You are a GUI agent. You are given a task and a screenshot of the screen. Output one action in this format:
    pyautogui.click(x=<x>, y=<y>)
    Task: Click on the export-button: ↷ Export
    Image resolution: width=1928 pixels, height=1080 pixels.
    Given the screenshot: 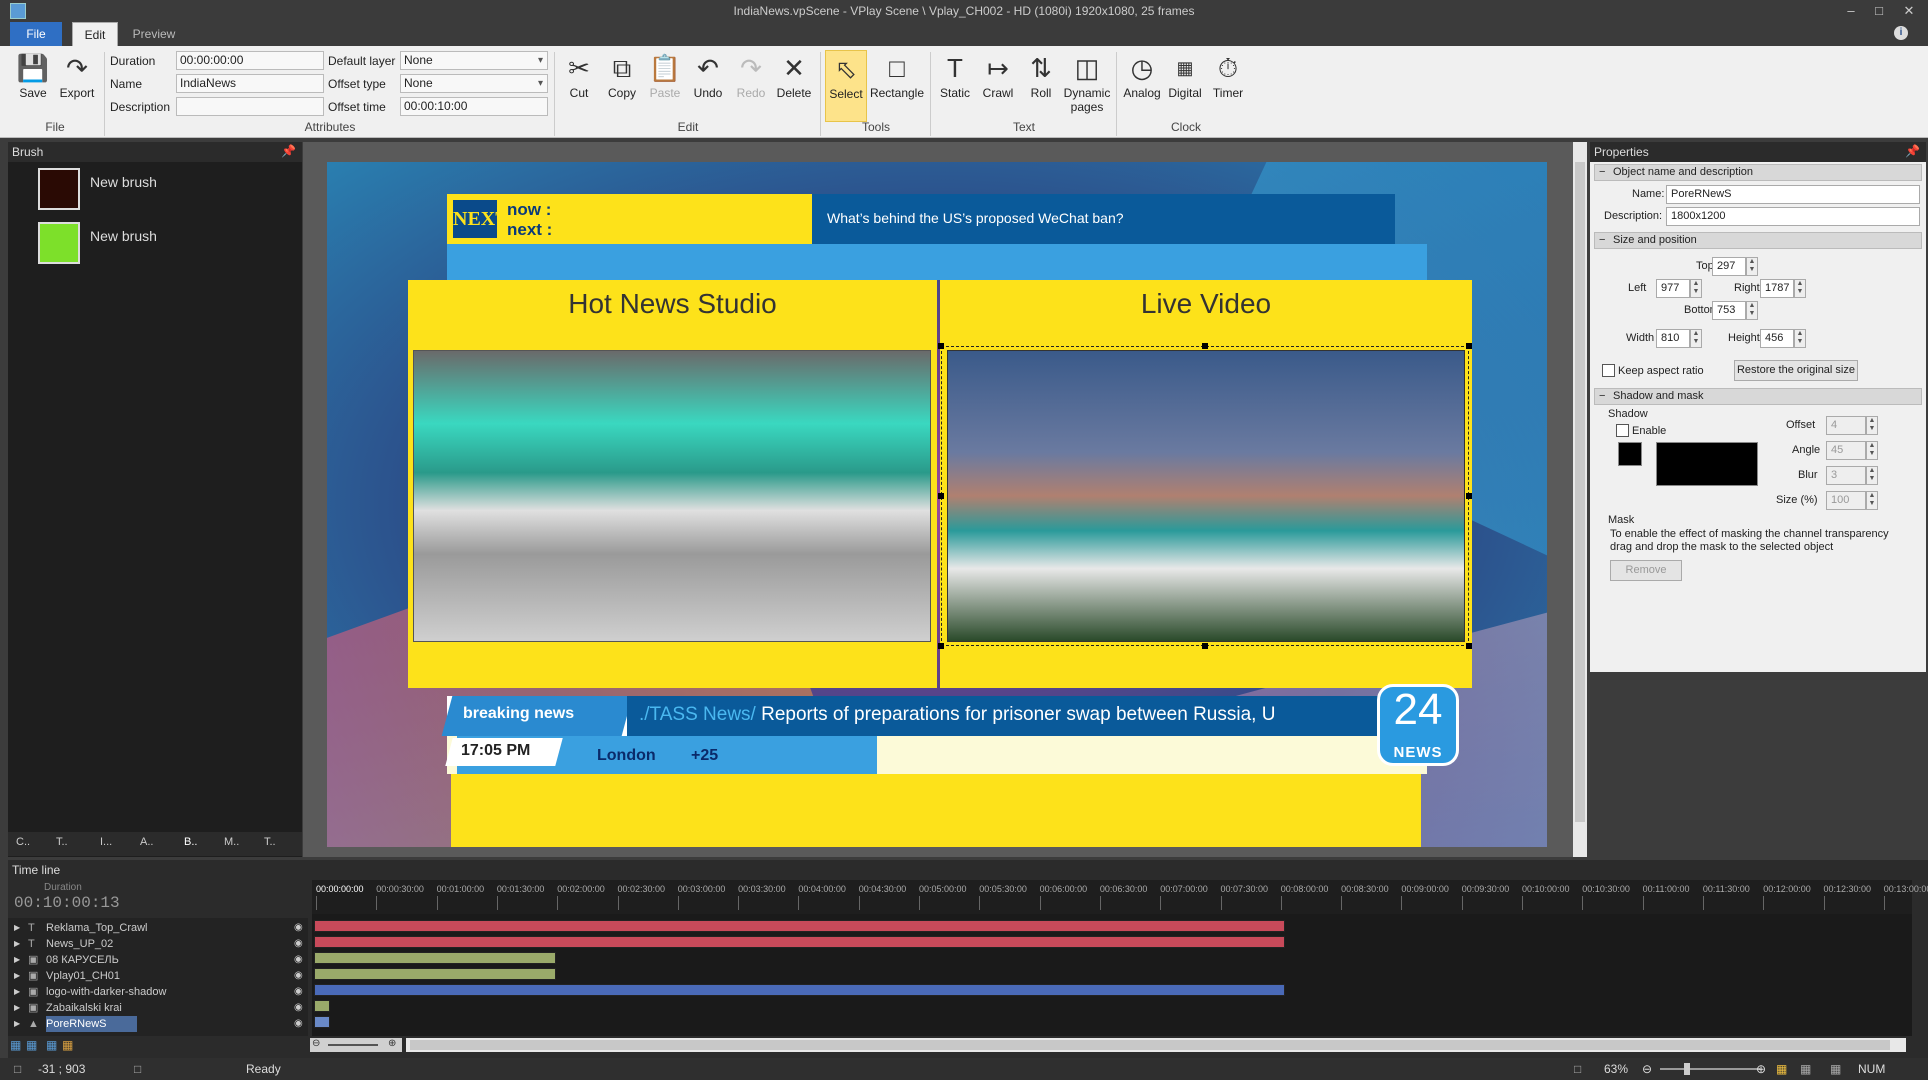 What is the action you would take?
    pyautogui.click(x=77, y=86)
    